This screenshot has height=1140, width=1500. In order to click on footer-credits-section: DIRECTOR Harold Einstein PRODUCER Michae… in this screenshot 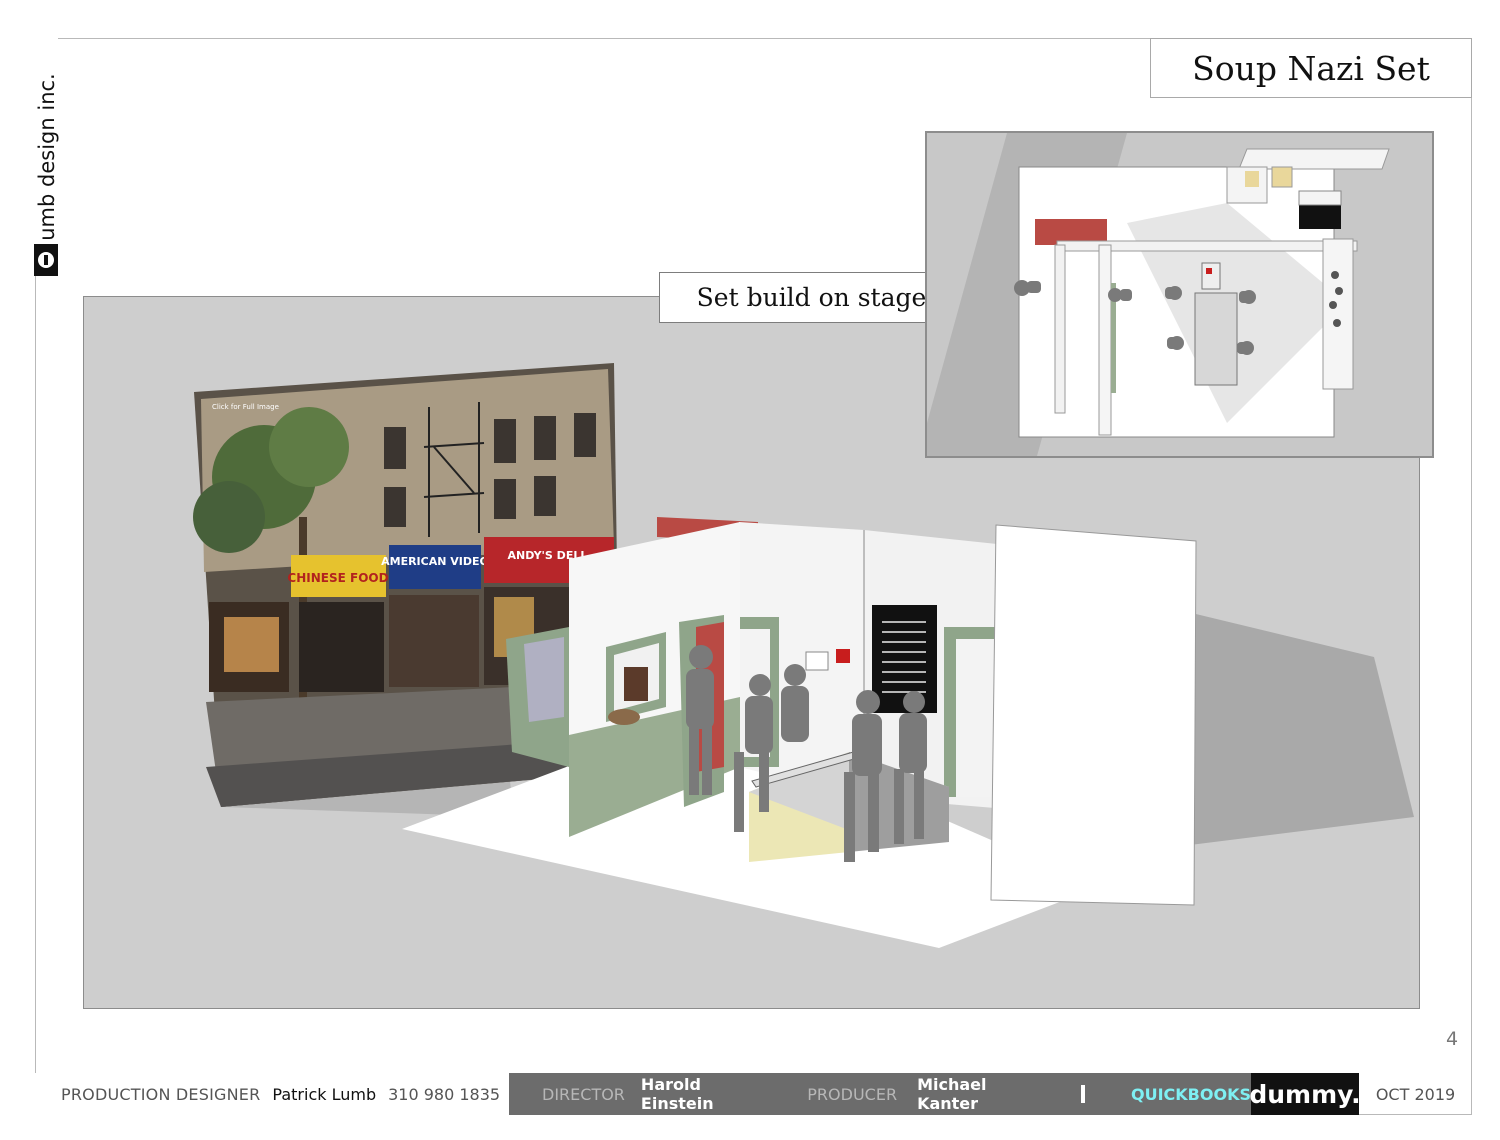, I will do `click(880, 1094)`.